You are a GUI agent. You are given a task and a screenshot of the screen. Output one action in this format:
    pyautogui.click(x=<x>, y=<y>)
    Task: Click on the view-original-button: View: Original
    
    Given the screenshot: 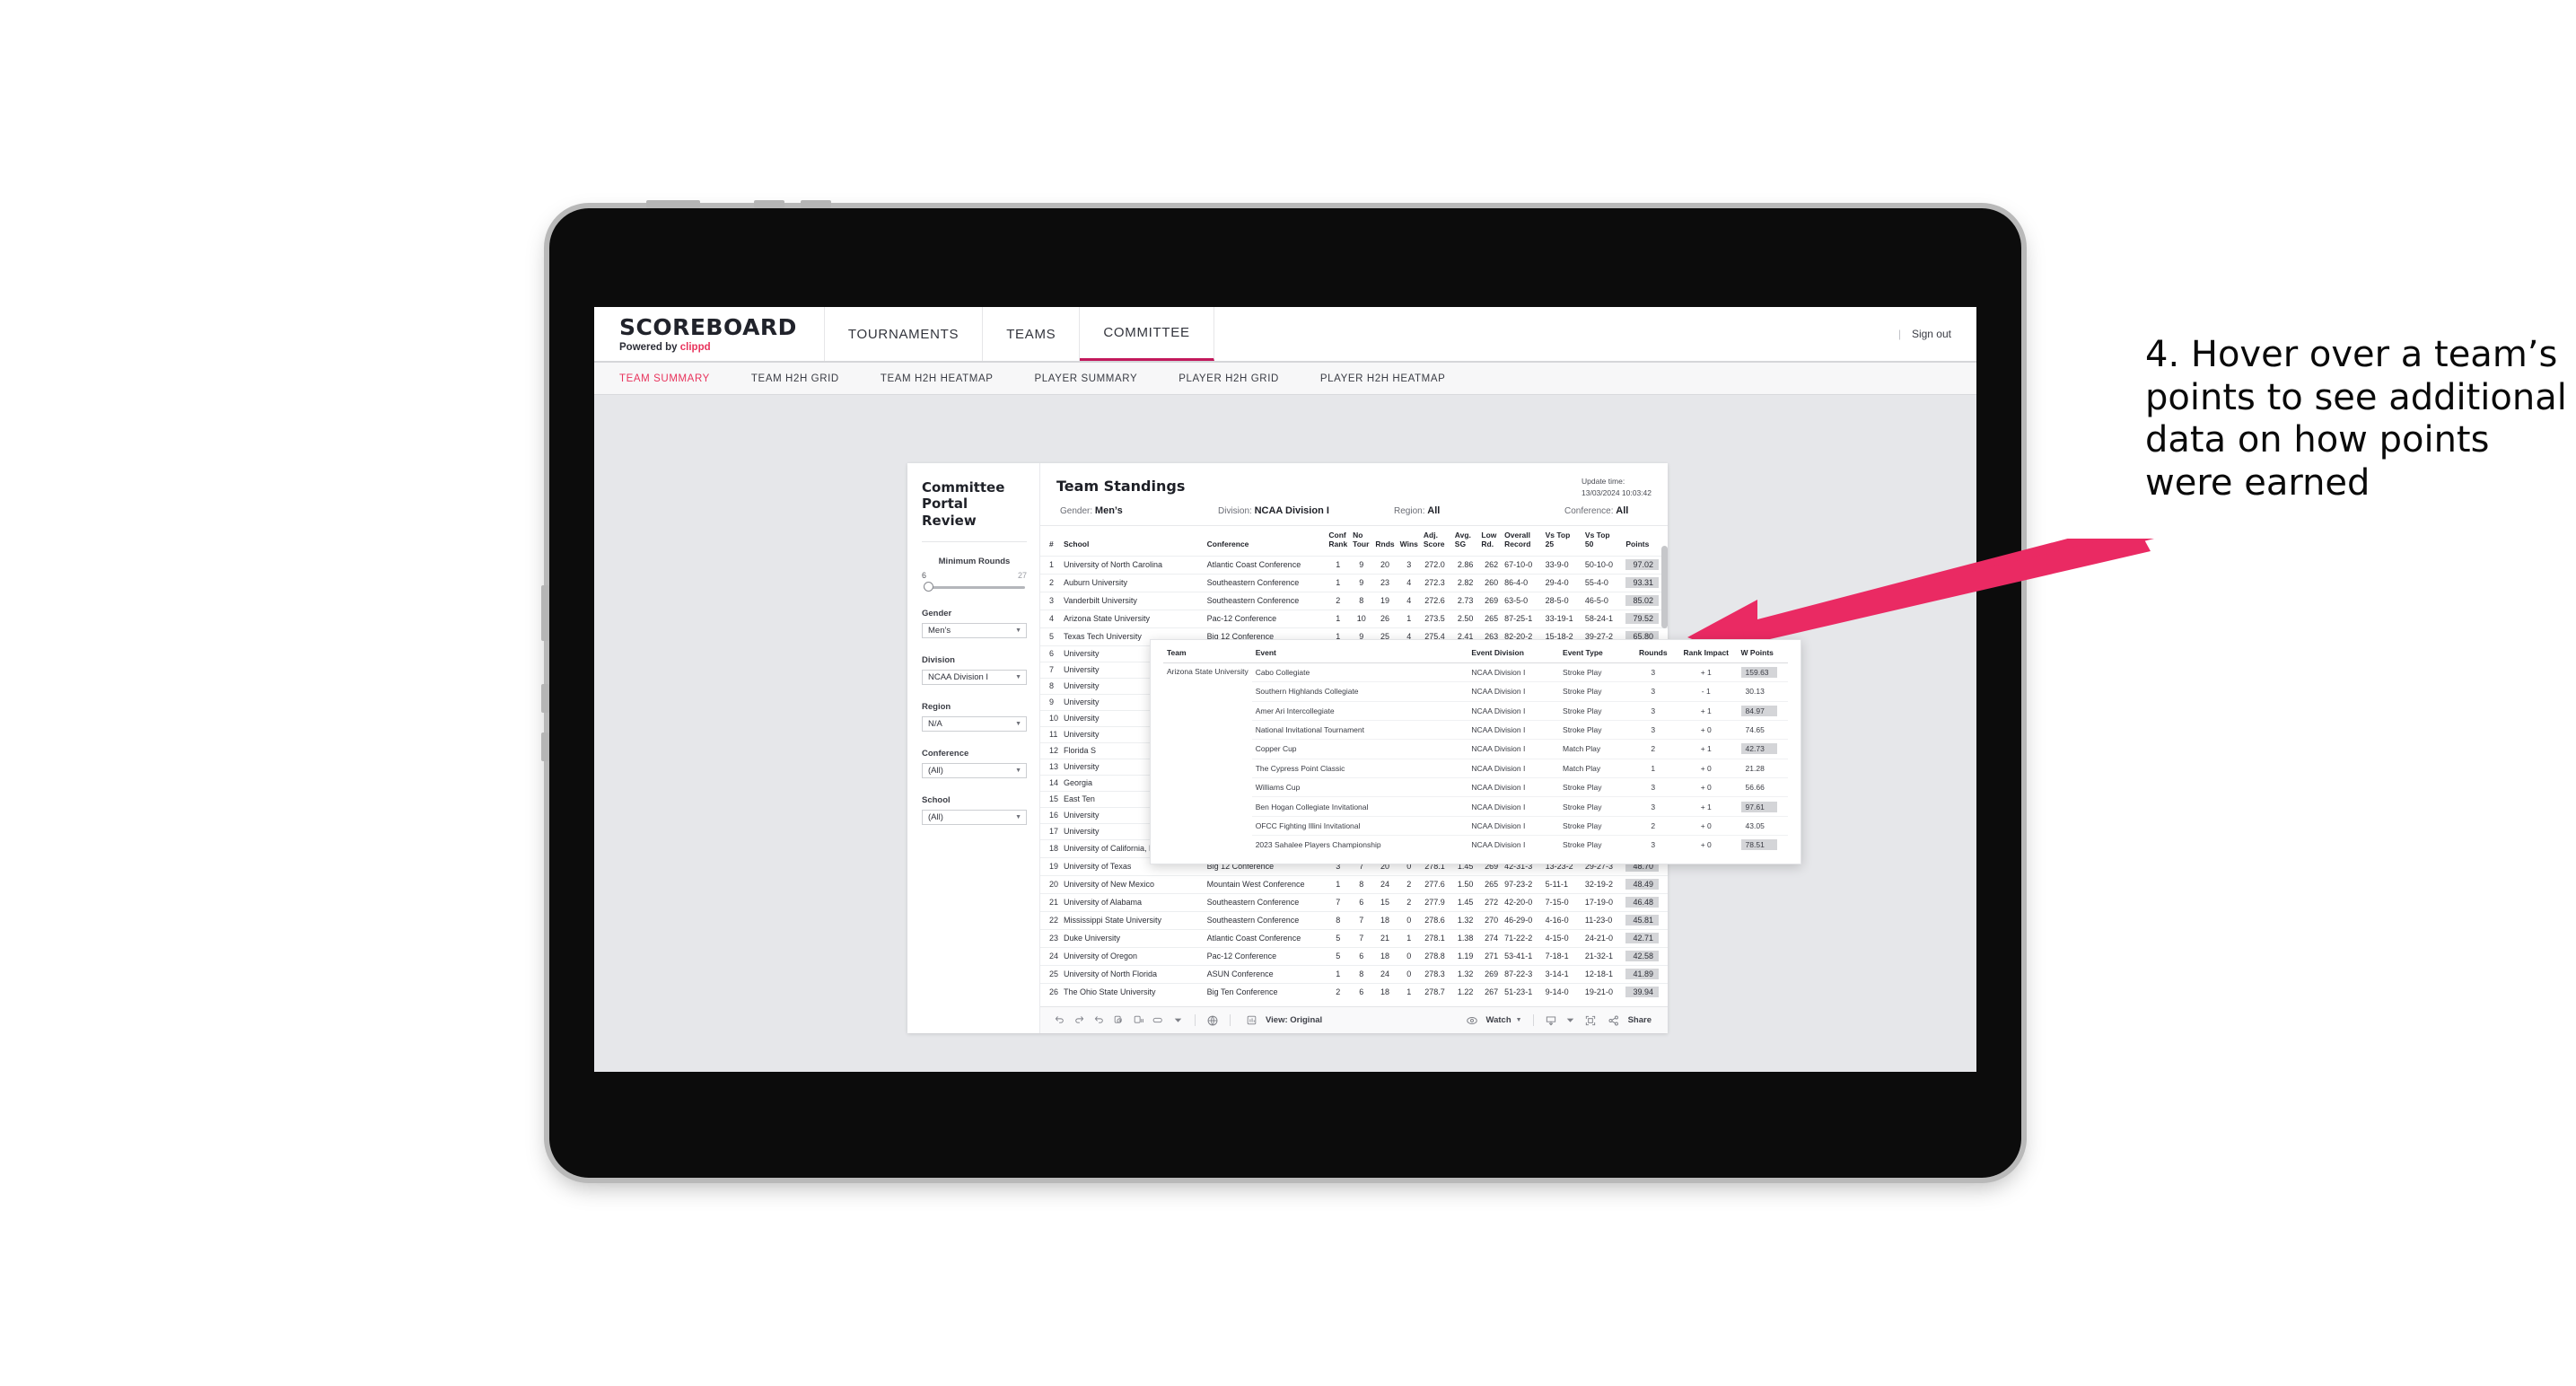 What is the action you would take?
    pyautogui.click(x=1282, y=1021)
    